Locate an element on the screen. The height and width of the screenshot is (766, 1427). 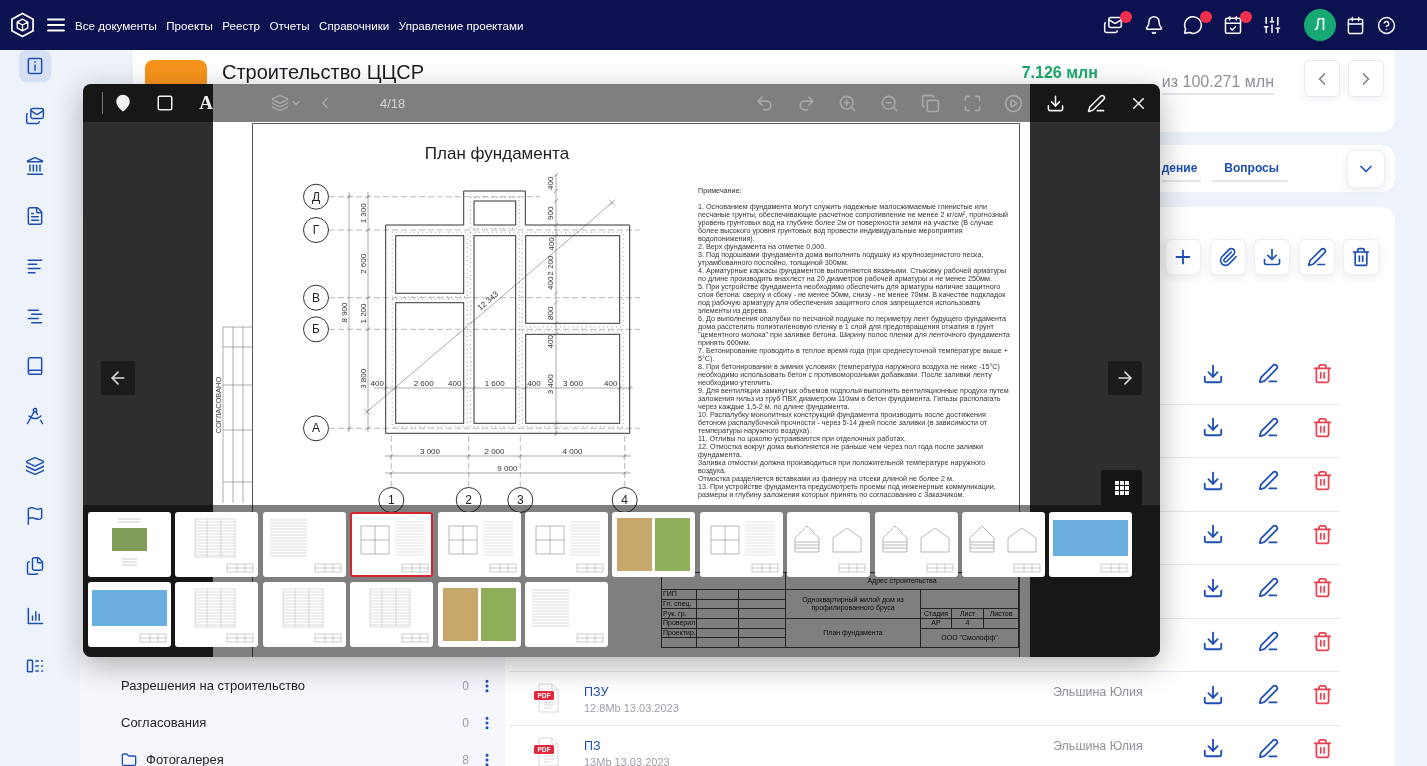
nav-link: Все документы is located at coordinates (116, 25).